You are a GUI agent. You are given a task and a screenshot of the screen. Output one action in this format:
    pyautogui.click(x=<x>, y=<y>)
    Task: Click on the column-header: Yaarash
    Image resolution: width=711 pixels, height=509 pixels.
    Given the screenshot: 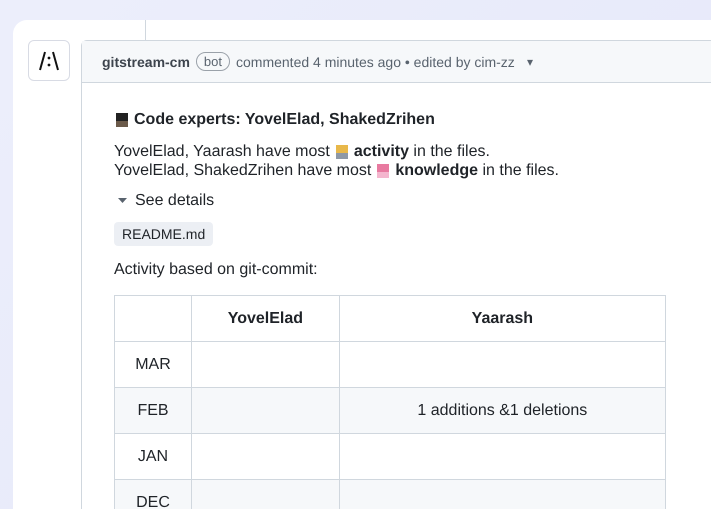 What is the action you would take?
    pyautogui.click(x=502, y=319)
    